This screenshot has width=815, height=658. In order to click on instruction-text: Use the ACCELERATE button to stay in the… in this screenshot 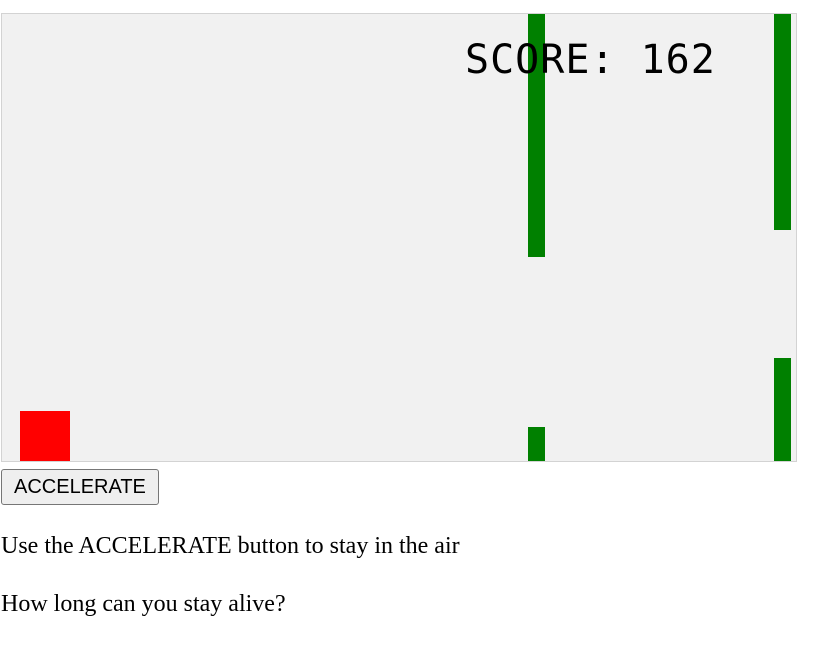, I will do `click(230, 546)`.